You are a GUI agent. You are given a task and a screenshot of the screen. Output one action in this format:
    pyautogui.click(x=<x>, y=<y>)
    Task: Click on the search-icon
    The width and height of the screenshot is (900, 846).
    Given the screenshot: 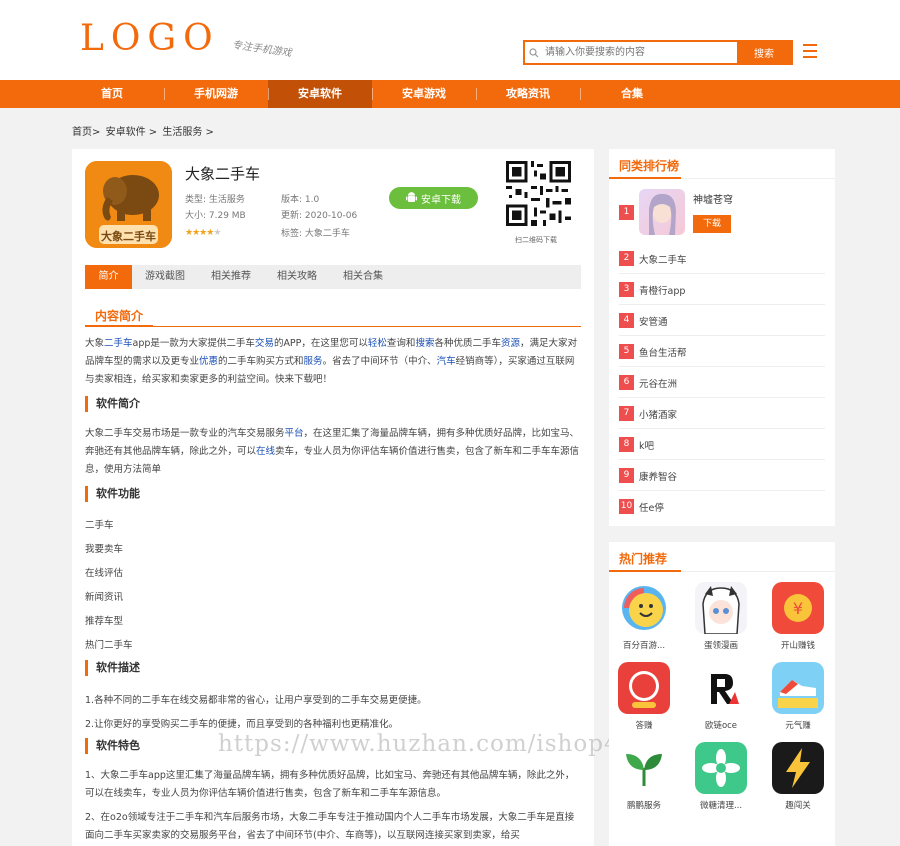 What is the action you would take?
    pyautogui.click(x=534, y=52)
    